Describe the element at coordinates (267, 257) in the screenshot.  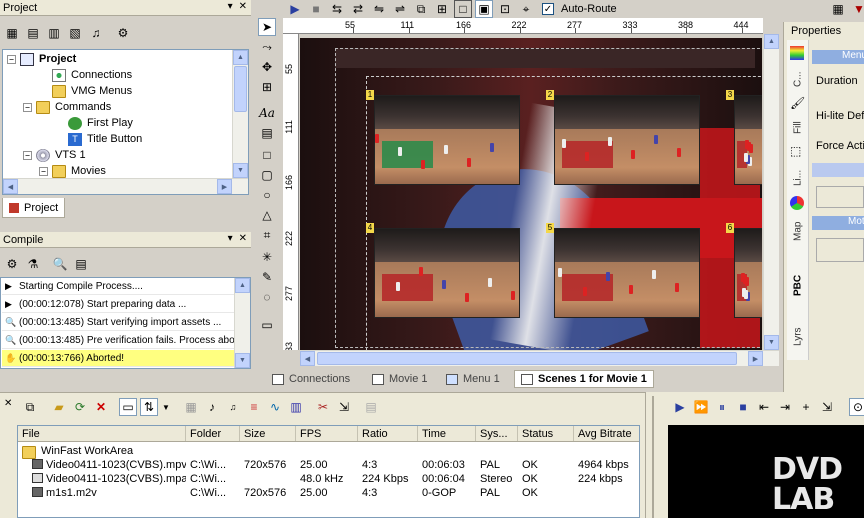
I see `star-tool-icon: ✳` at that location.